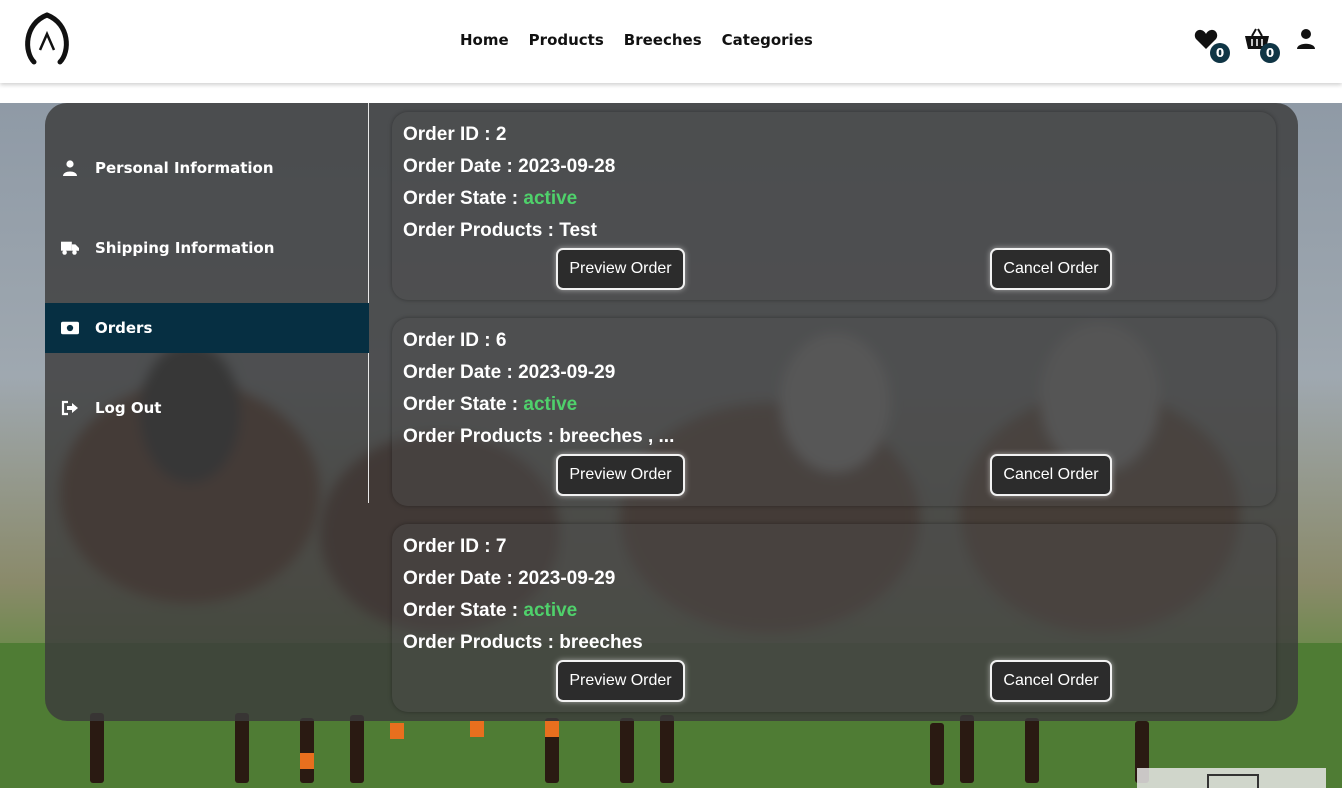 The height and width of the screenshot is (788, 1342). What do you see at coordinates (184, 168) in the screenshot?
I see `sidebar-item-label: Personal Information` at bounding box center [184, 168].